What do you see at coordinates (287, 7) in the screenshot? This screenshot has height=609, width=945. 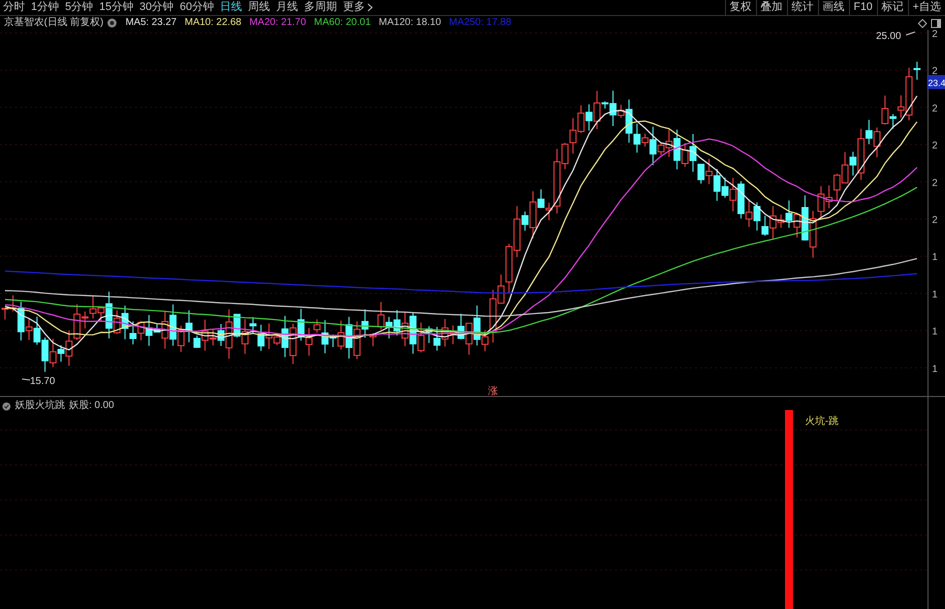 I see `period-tab: 月线` at bounding box center [287, 7].